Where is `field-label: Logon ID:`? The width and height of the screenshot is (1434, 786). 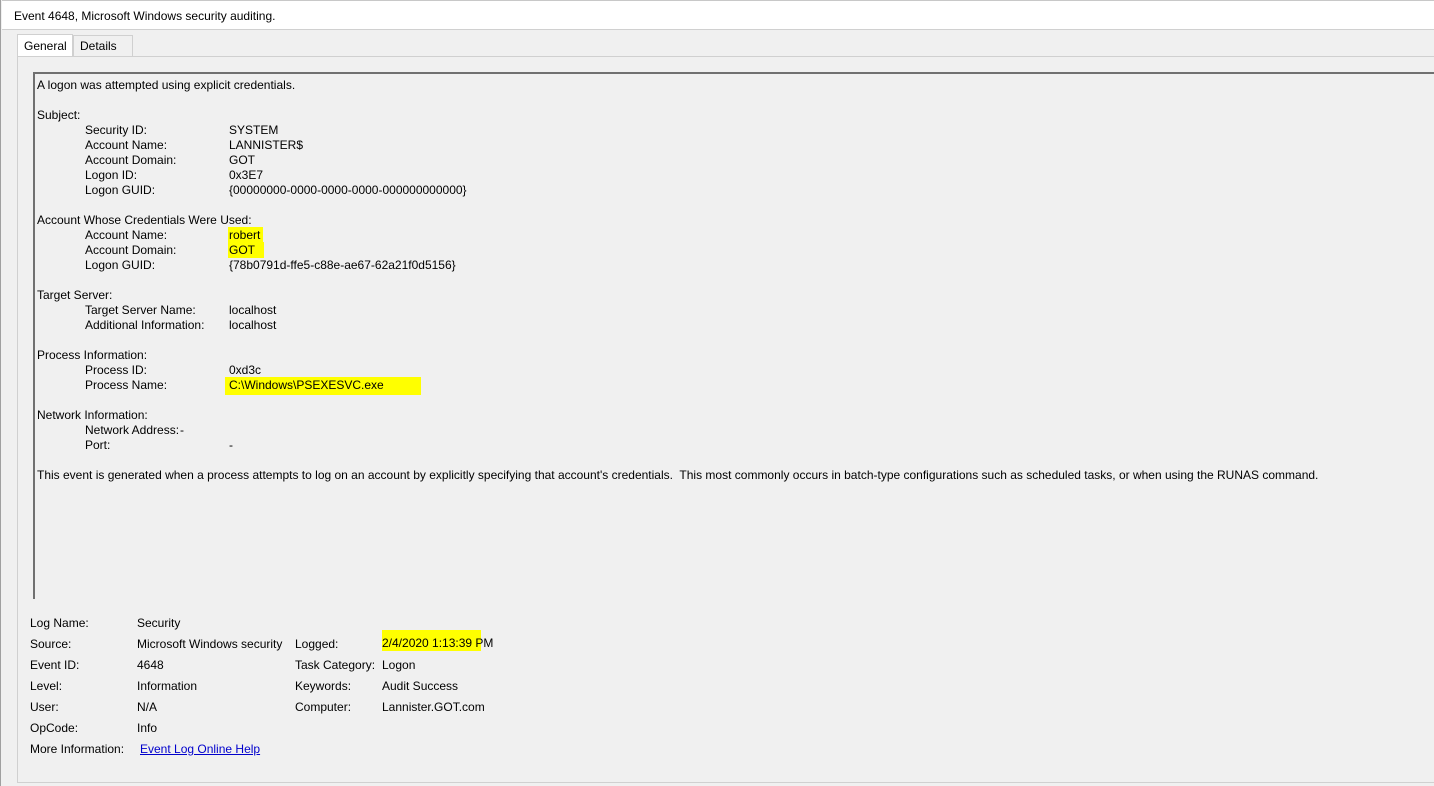
field-label: Logon ID: is located at coordinates (111, 175).